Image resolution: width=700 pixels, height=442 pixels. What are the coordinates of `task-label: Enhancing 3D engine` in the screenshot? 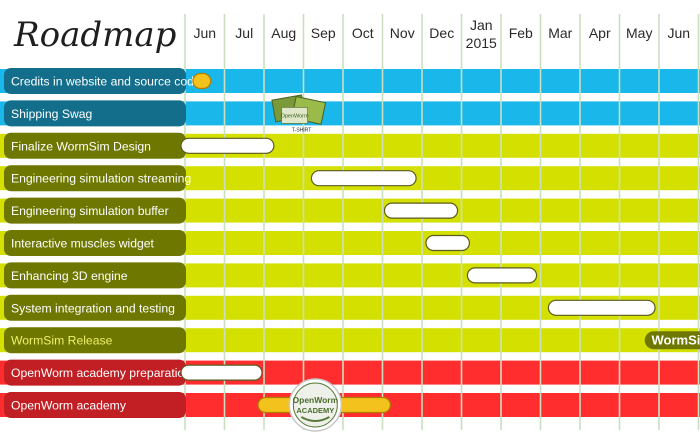 It's located at (69, 276).